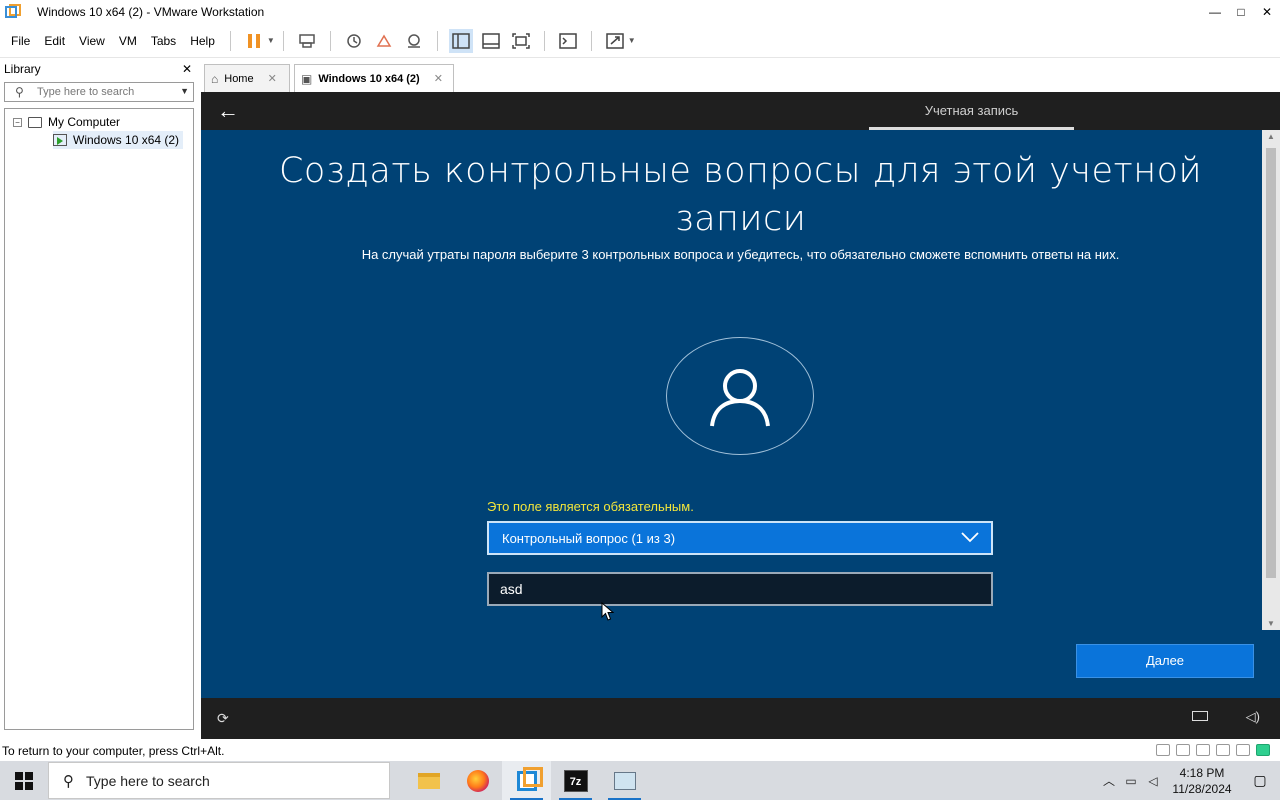 This screenshot has height=800, width=1280. I want to click on validation-message: Это поле является обязательным., so click(590, 506).